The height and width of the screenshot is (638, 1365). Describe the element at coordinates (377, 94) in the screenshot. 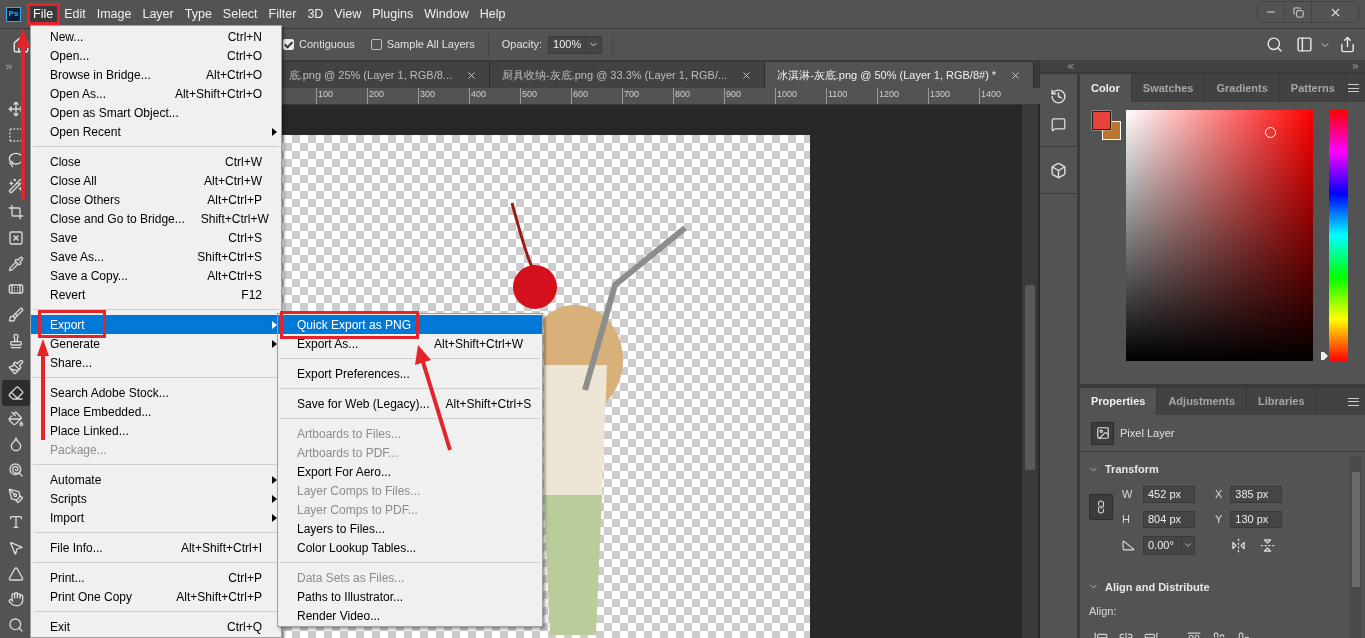

I see `ruler-label: 200` at that location.